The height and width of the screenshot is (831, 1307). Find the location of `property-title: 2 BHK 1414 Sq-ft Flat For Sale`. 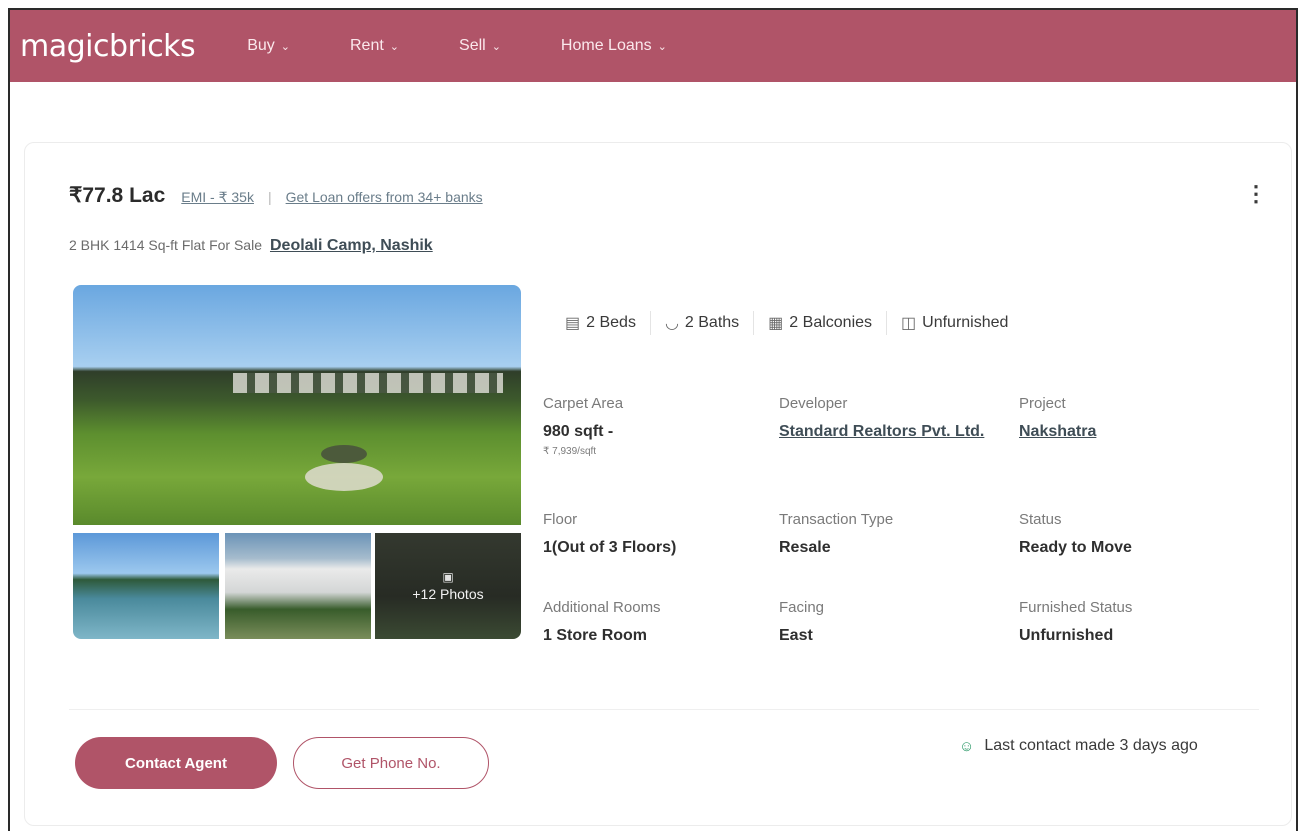

property-title: 2 BHK 1414 Sq-ft Flat For Sale is located at coordinates (165, 245).